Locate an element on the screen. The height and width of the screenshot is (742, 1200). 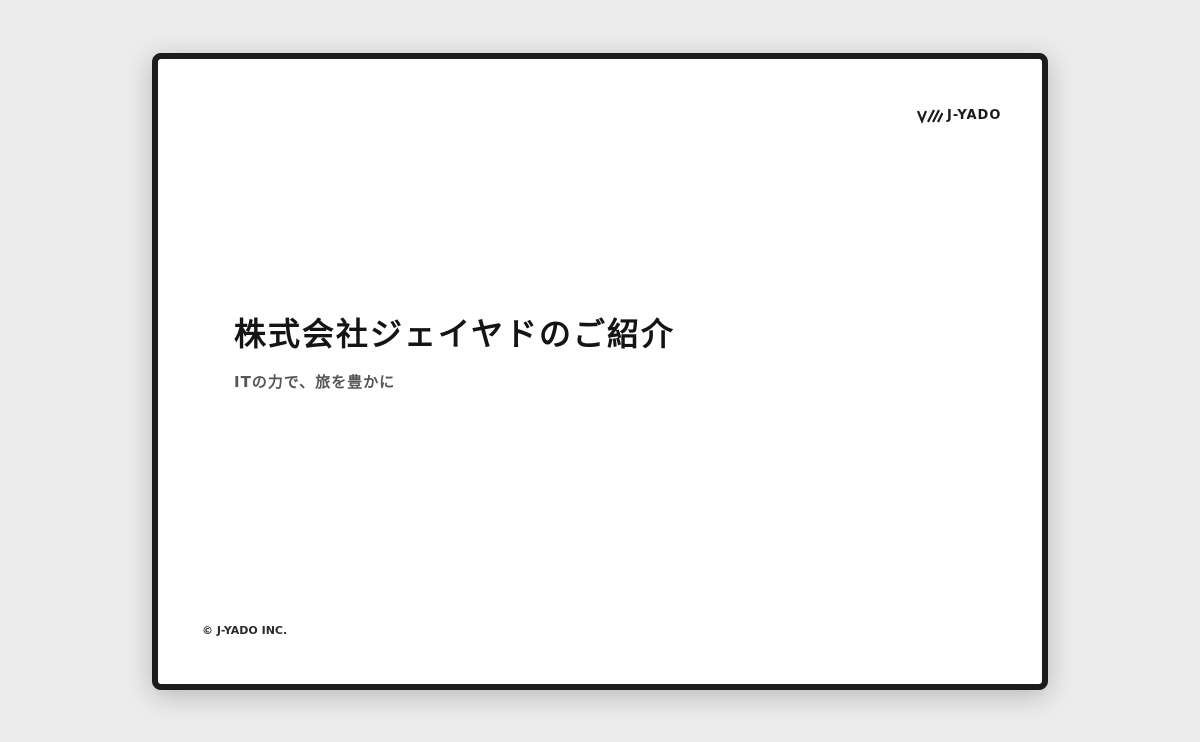
brand-logo: J-YADO is located at coordinates (959, 116).